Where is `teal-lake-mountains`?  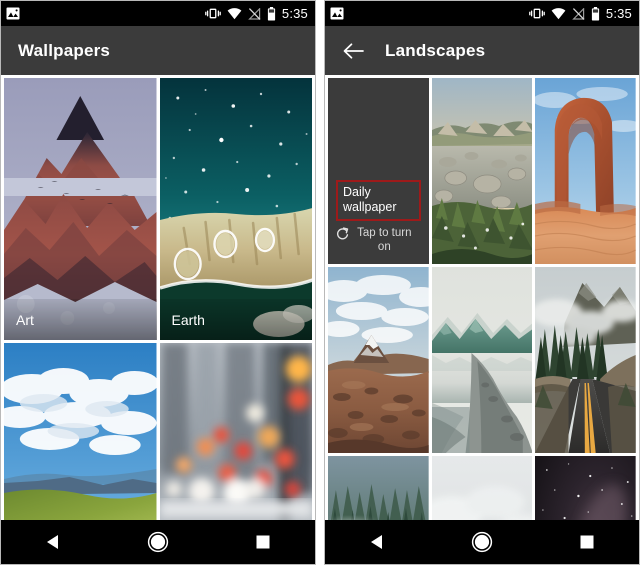
teal-lake-mountains is located at coordinates (482, 360).